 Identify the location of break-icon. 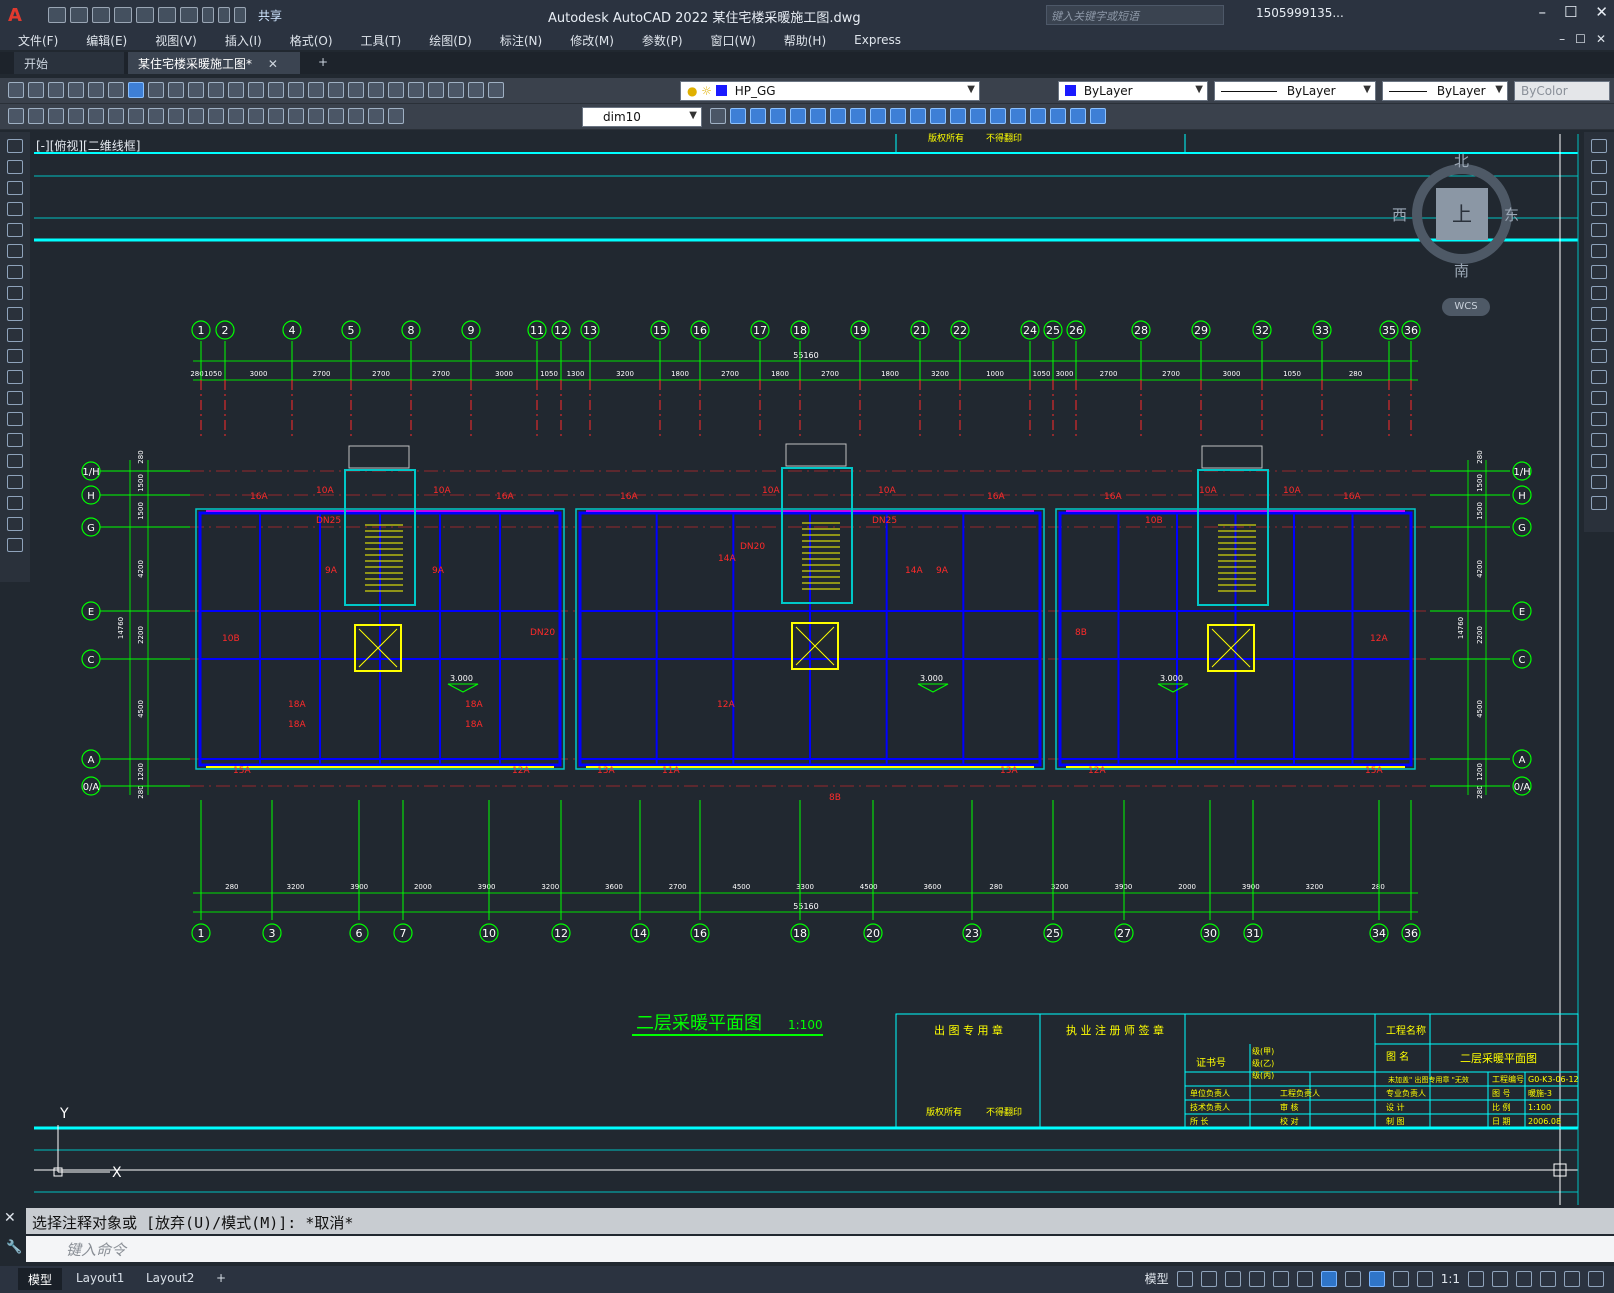
(938, 116).